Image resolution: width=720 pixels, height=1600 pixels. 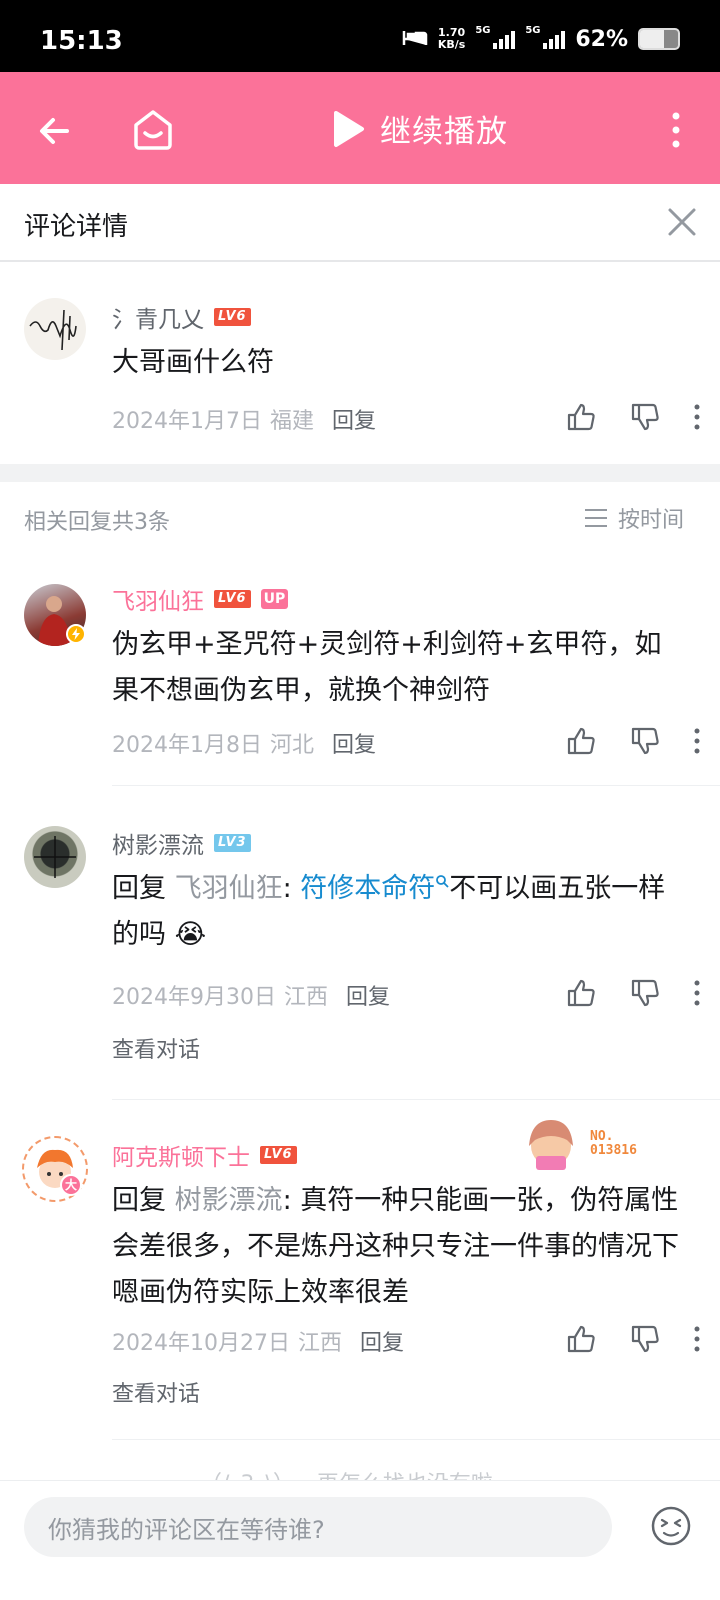 I want to click on comment-input-bar: 你猜我的评论区在等待谁?, so click(x=360, y=1540).